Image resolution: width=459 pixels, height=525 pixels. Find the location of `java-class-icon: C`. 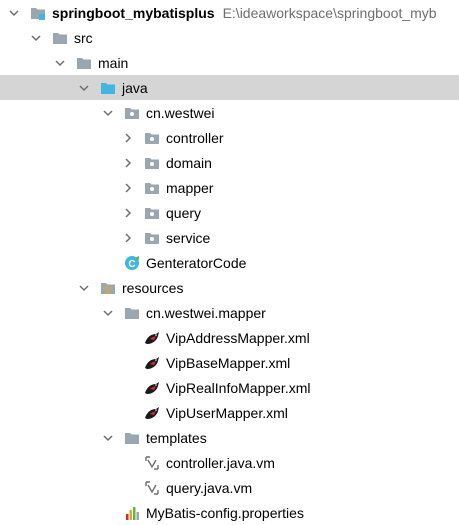

java-class-icon: C is located at coordinates (132, 263).